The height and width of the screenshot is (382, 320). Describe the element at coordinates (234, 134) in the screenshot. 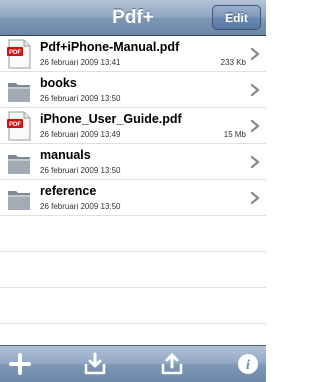

I see `file-size: 15 Mb` at that location.